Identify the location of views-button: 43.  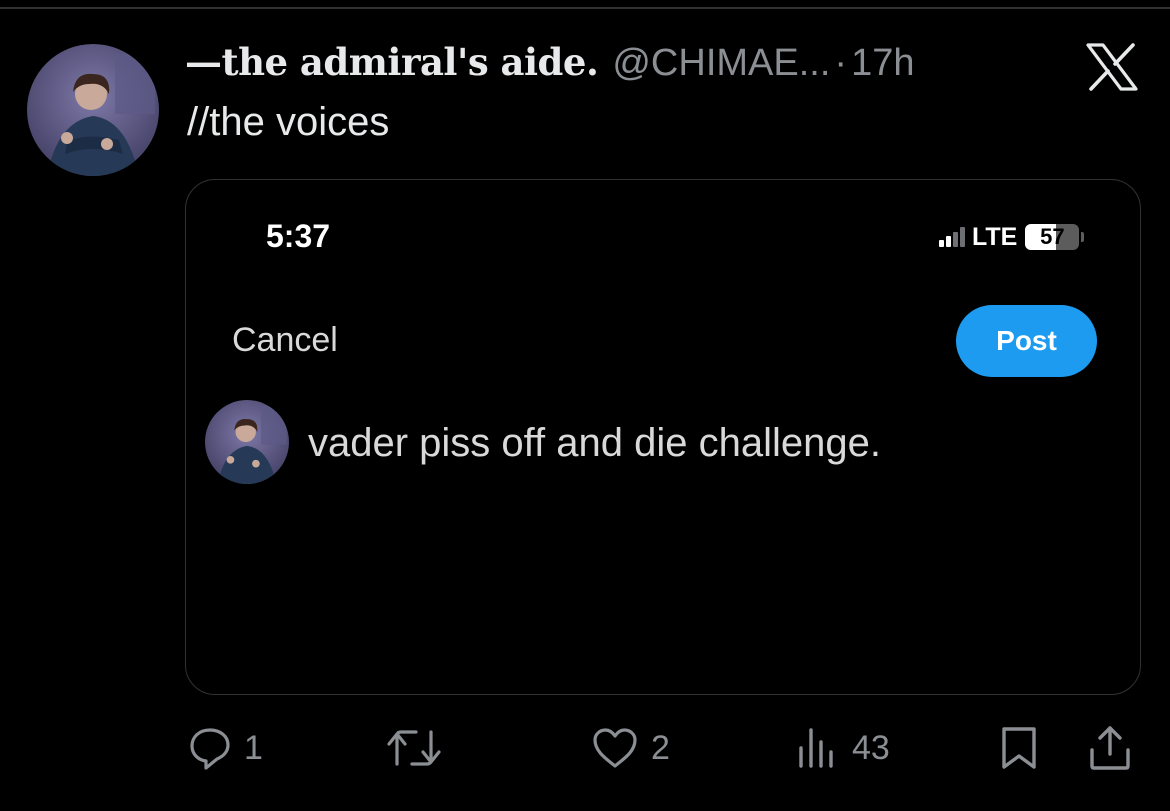
(843, 748).